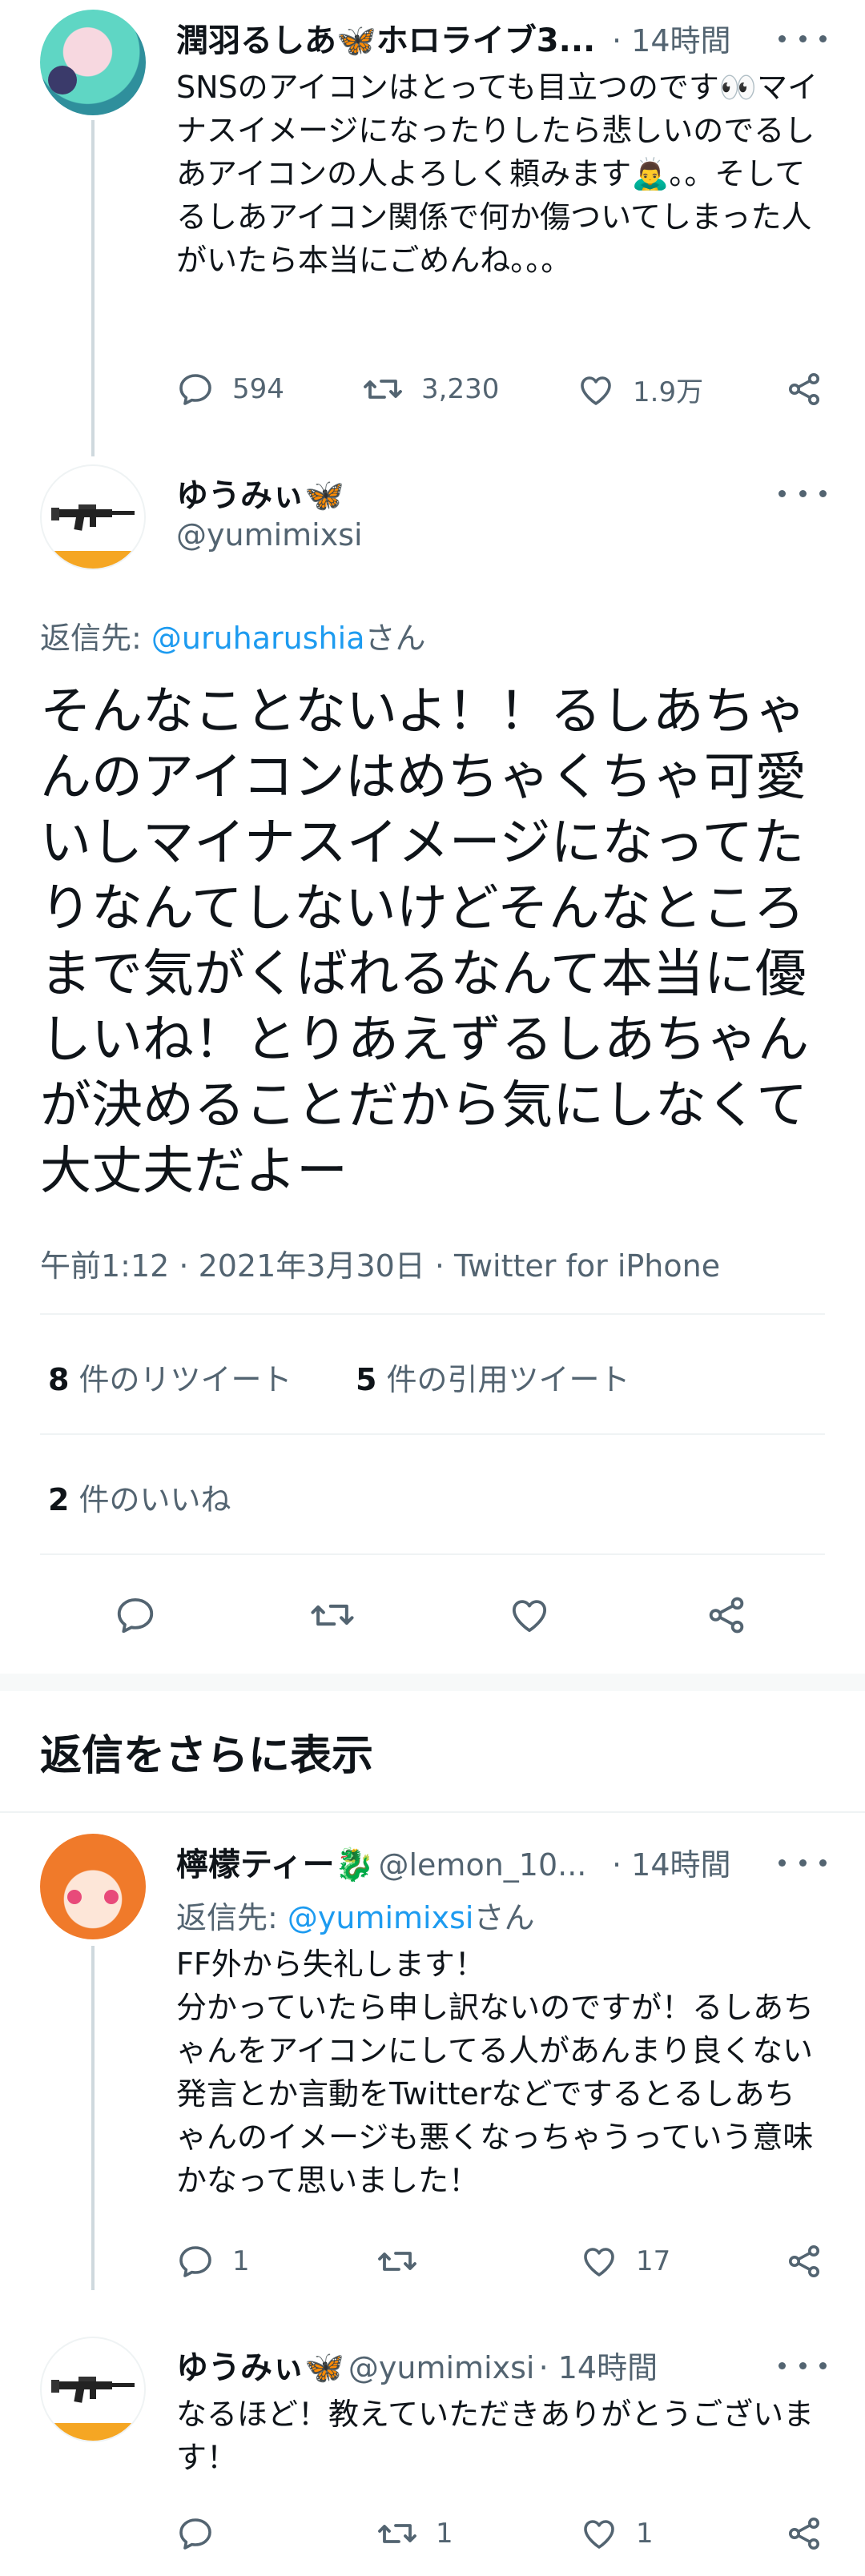 Image resolution: width=865 pixels, height=2576 pixels. I want to click on reply-to: 返信先: @uruharushiaさん, so click(233, 635).